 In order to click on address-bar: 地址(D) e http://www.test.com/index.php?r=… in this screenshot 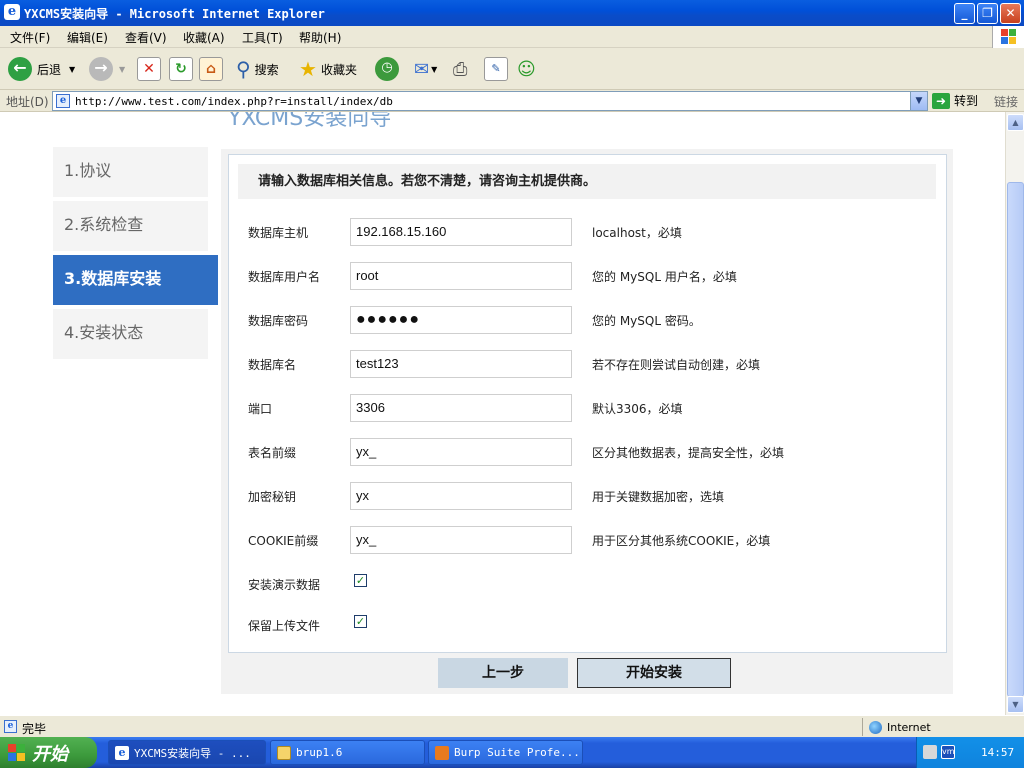, I will do `click(512, 101)`.